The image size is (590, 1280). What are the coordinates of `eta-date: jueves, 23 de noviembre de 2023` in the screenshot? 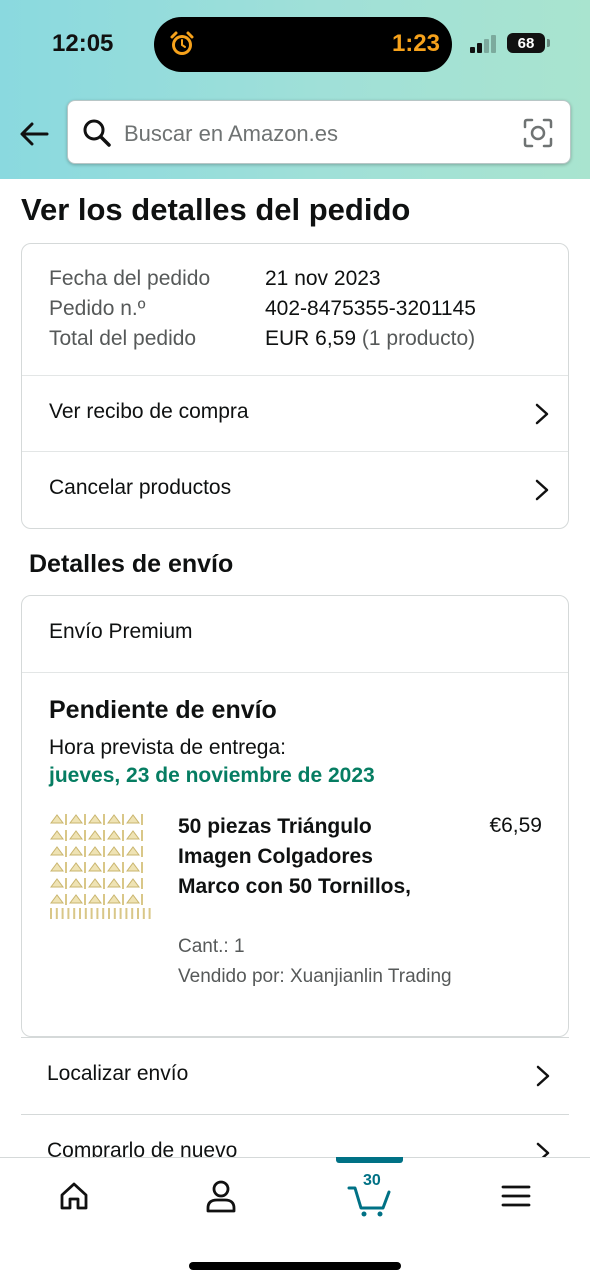 It's located at (212, 775).